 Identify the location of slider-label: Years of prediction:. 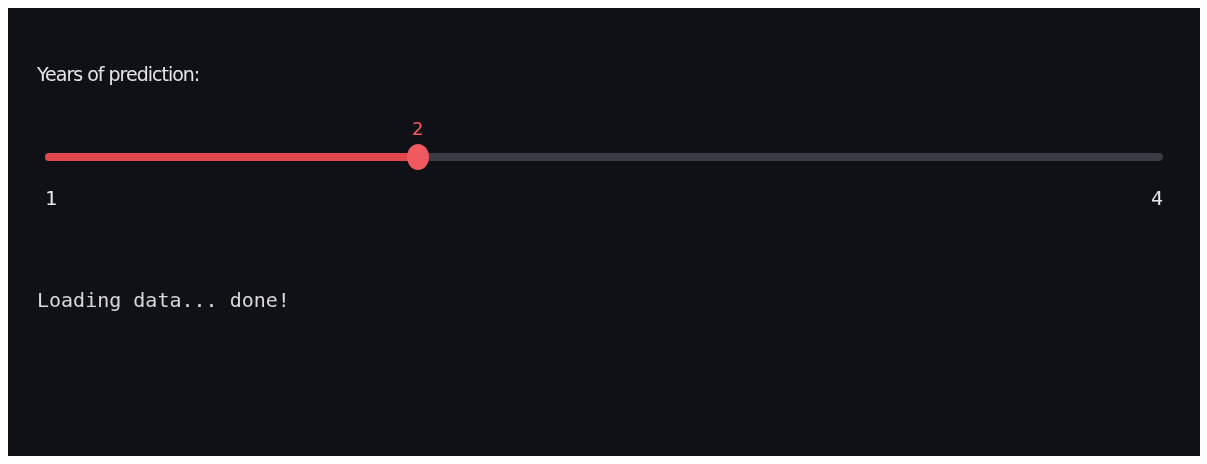
(118, 74).